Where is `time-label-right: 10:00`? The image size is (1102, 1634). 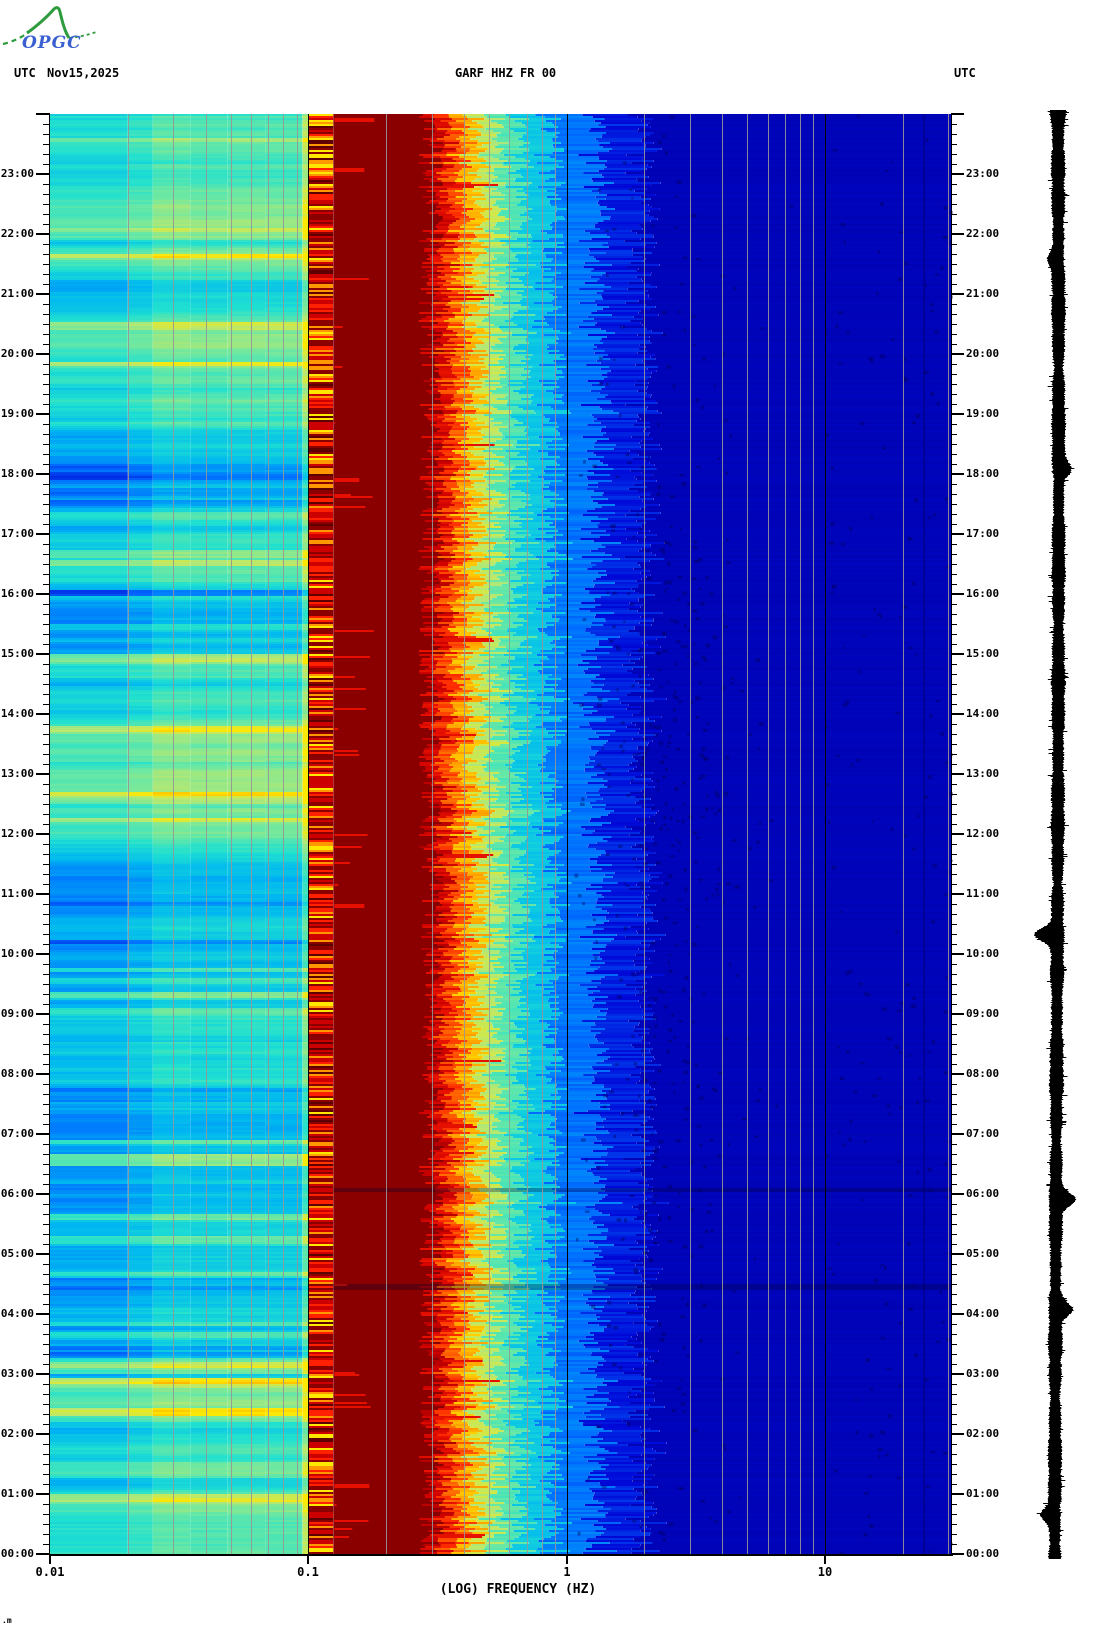 time-label-right: 10:00 is located at coordinates (983, 953).